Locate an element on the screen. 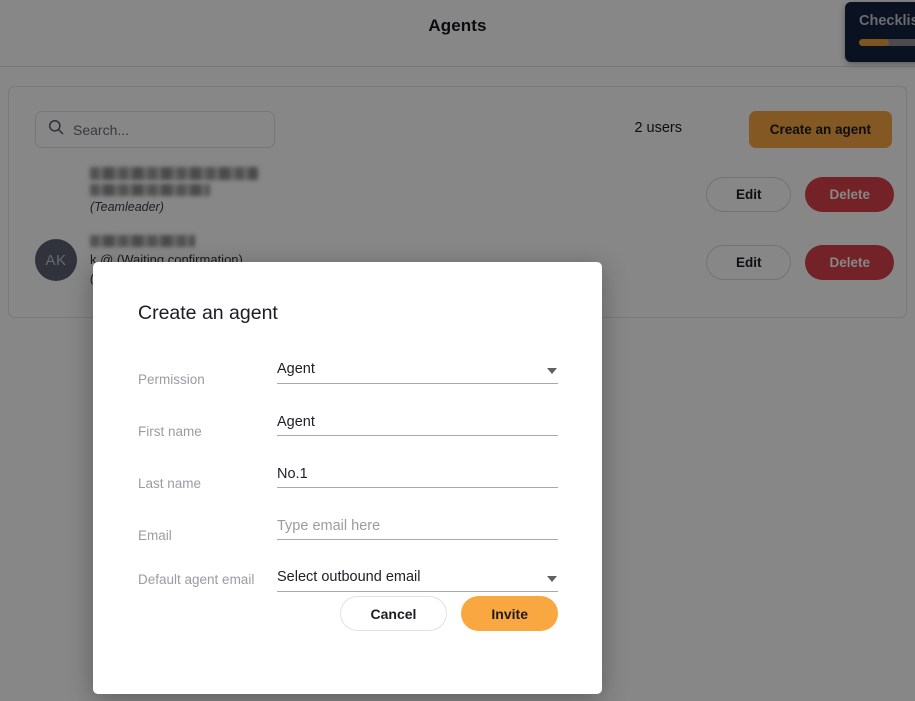 This screenshot has height=701, width=915. field-email: Email is located at coordinates (348, 534).